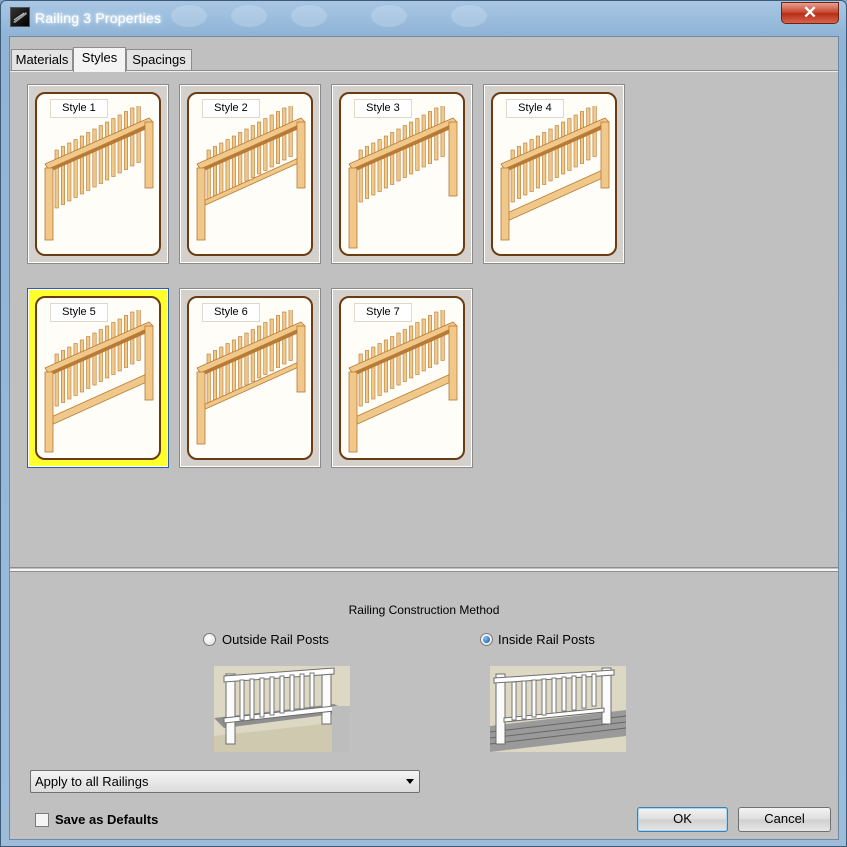  I want to click on style-card: Style 3, so click(402, 174).